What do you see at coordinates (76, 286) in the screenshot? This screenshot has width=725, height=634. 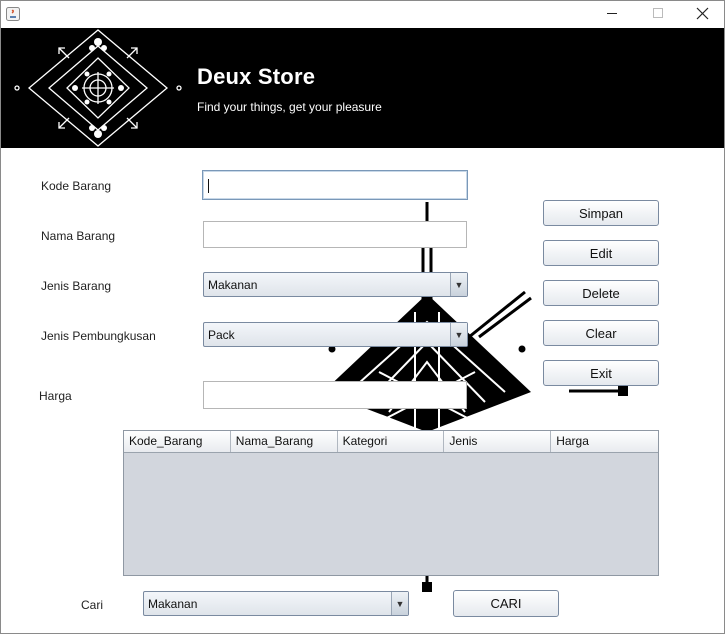 I see `jenis-barang-label: Jenis Barang` at bounding box center [76, 286].